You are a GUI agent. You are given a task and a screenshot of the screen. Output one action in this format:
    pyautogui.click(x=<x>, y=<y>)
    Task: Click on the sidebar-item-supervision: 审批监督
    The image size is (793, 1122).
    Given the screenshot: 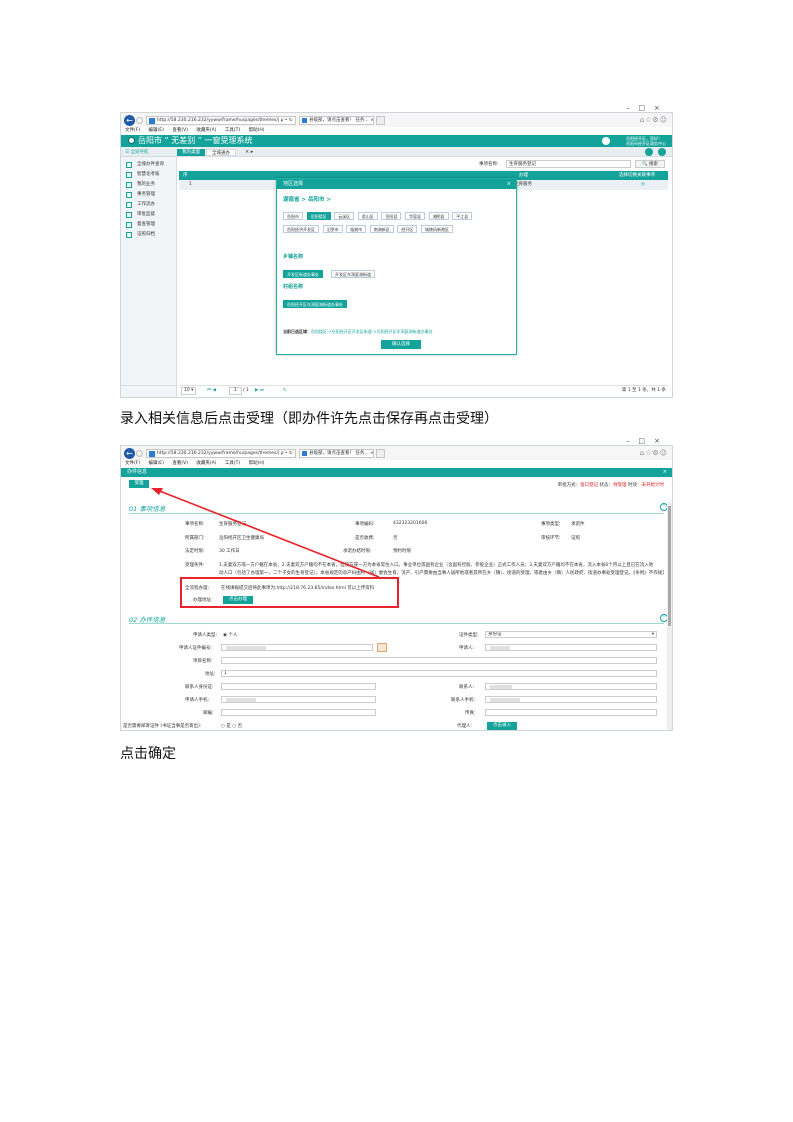 What is the action you would take?
    pyautogui.click(x=148, y=215)
    